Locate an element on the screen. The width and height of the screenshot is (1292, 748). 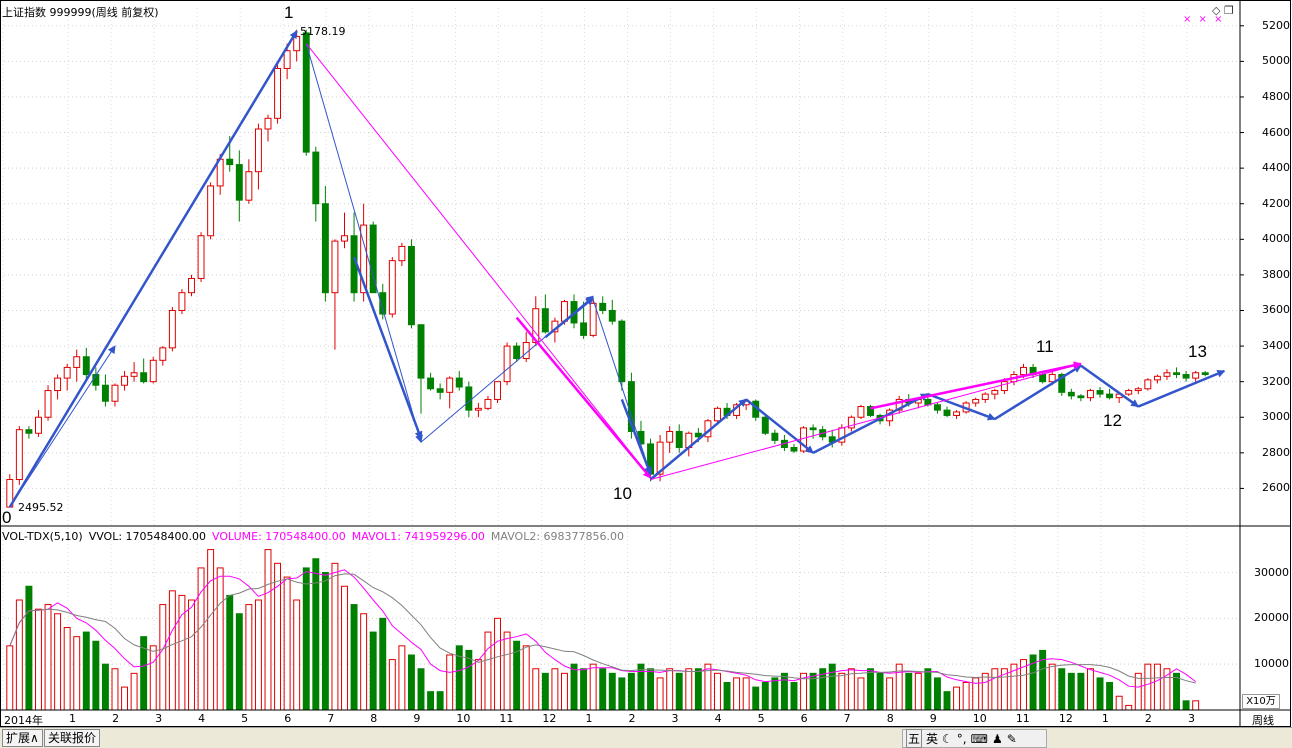
wave-label-10: 10 is located at coordinates (622, 493).